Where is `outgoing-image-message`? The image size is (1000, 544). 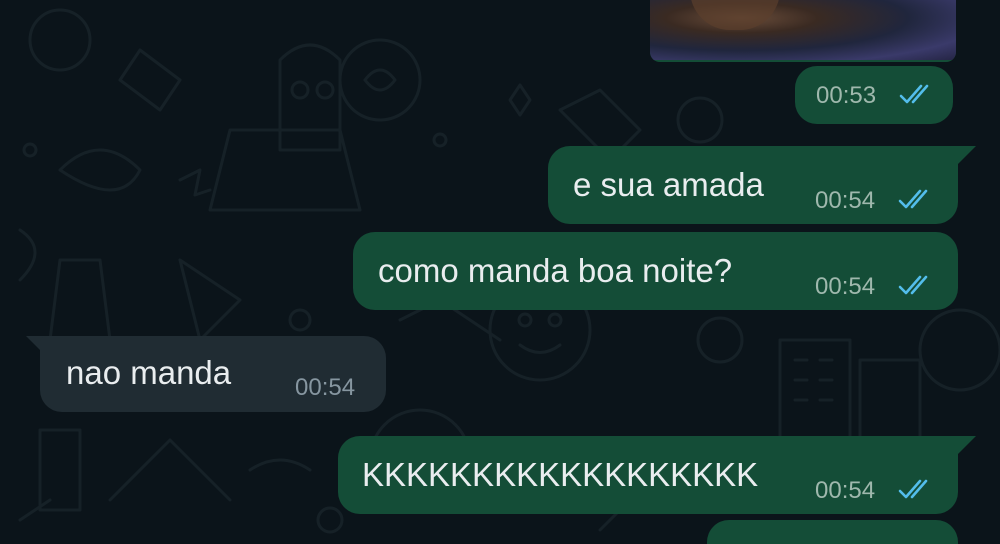
outgoing-image-message is located at coordinates (803, 31).